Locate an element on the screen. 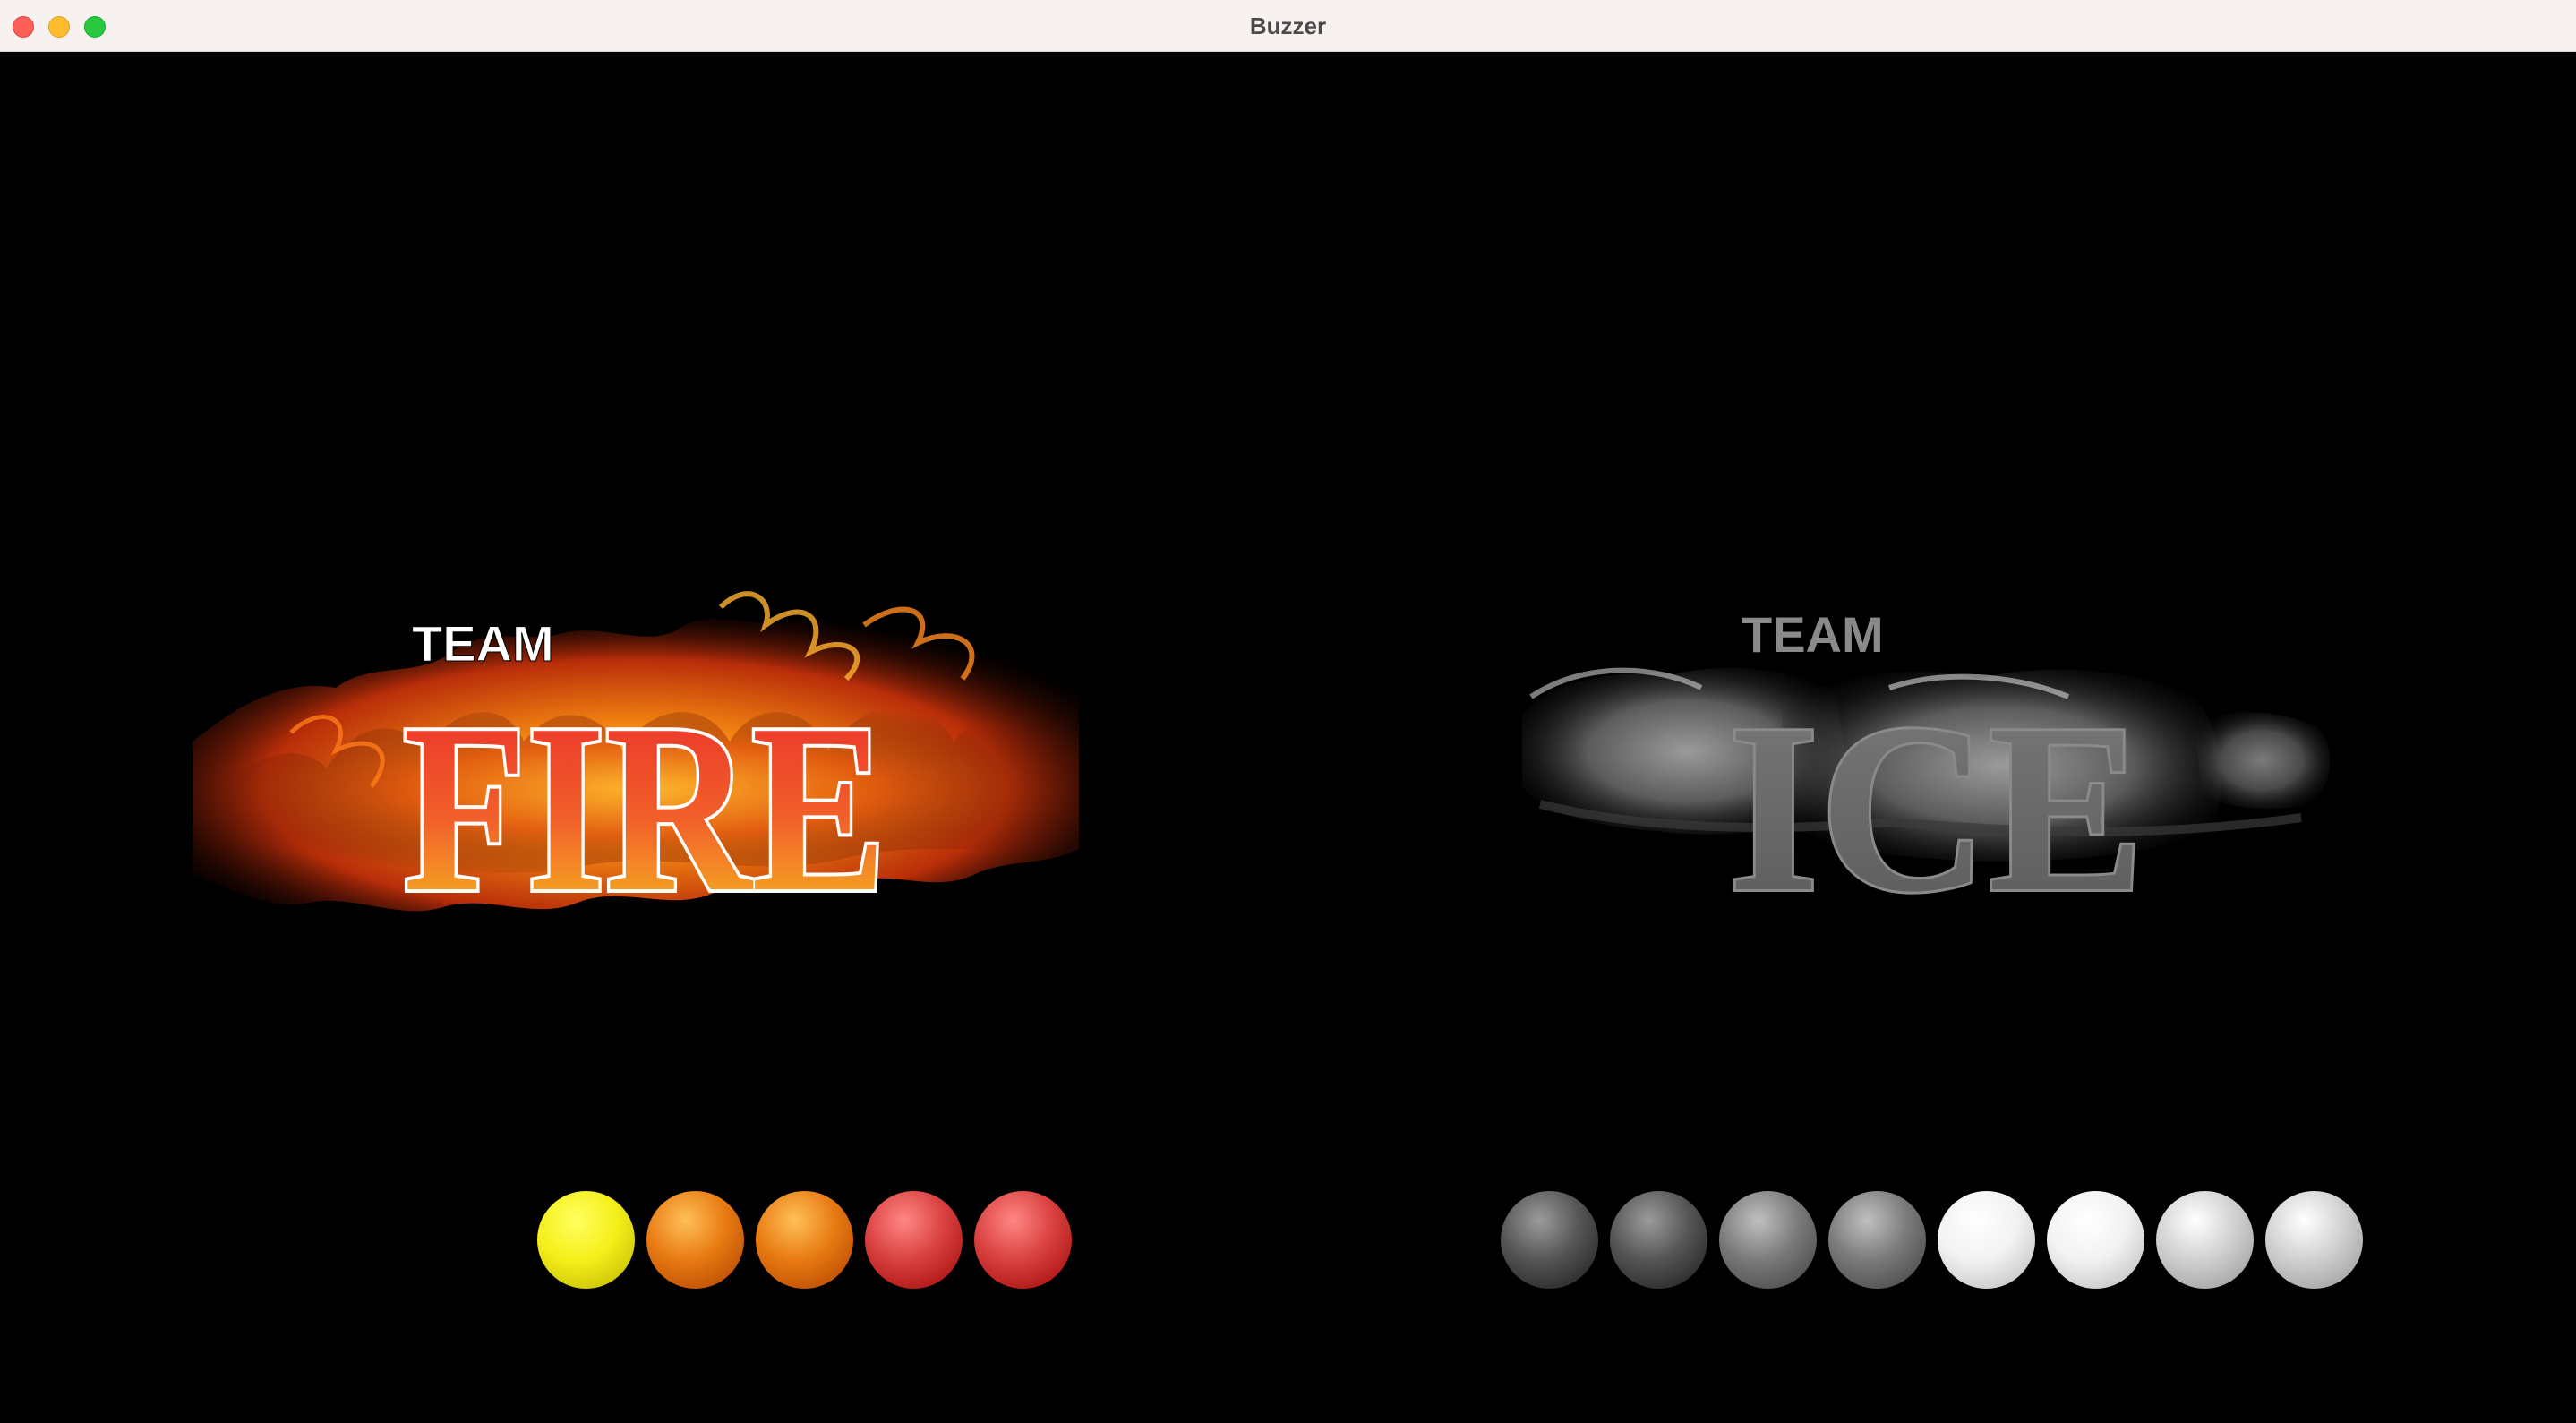  team-fire-large-text: FIRE is located at coordinates (644, 808).